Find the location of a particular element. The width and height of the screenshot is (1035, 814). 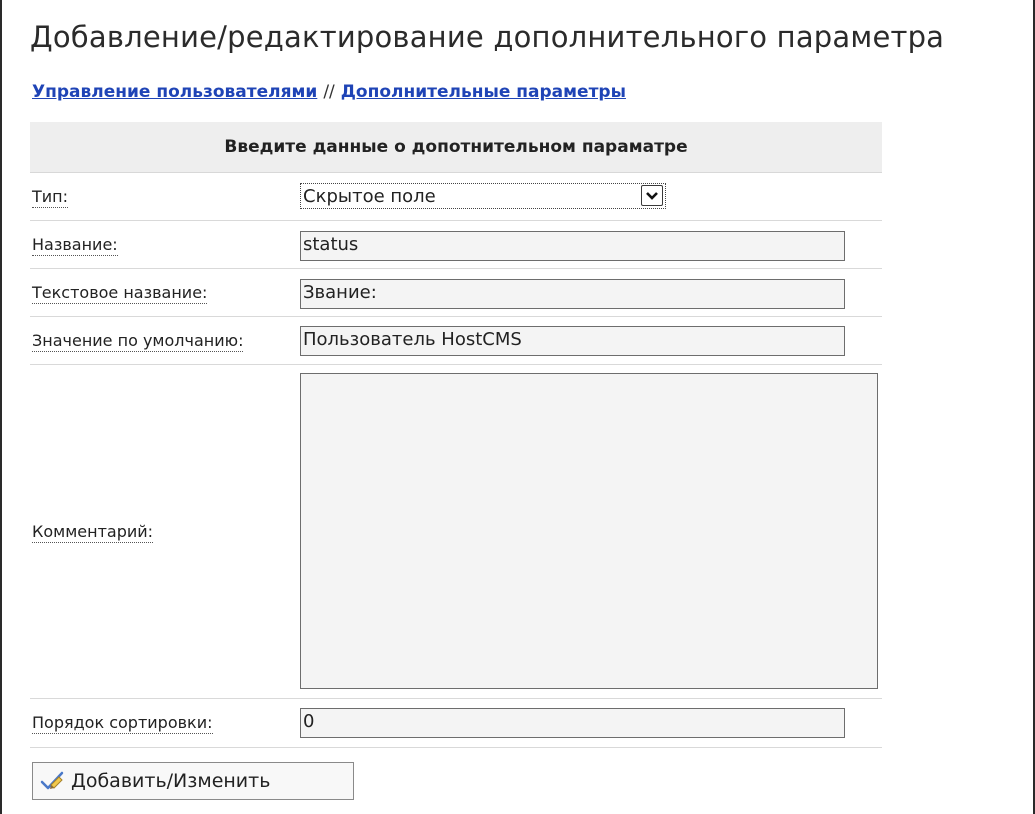

row-type: Тип: Скрытое поле is located at coordinates (456, 197).